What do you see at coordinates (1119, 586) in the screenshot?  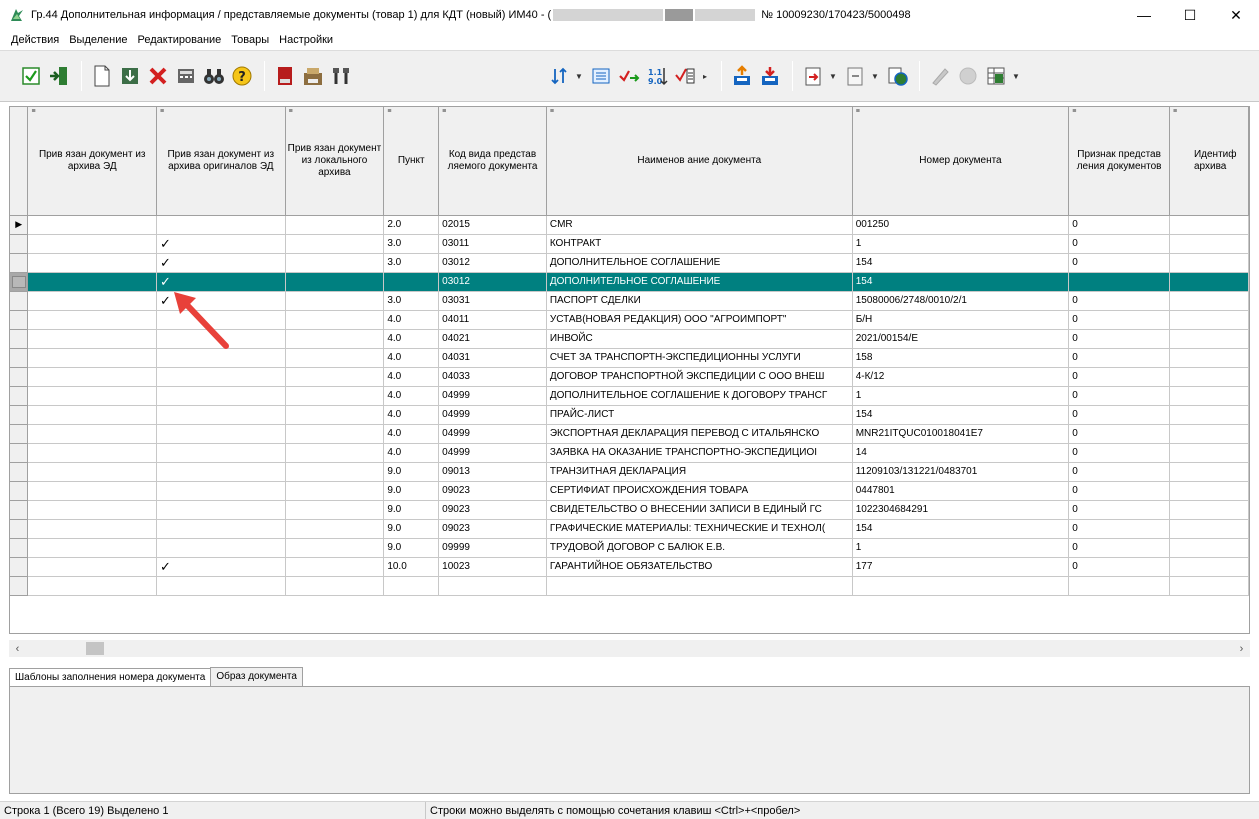 I see `cell-presentation-sign` at bounding box center [1119, 586].